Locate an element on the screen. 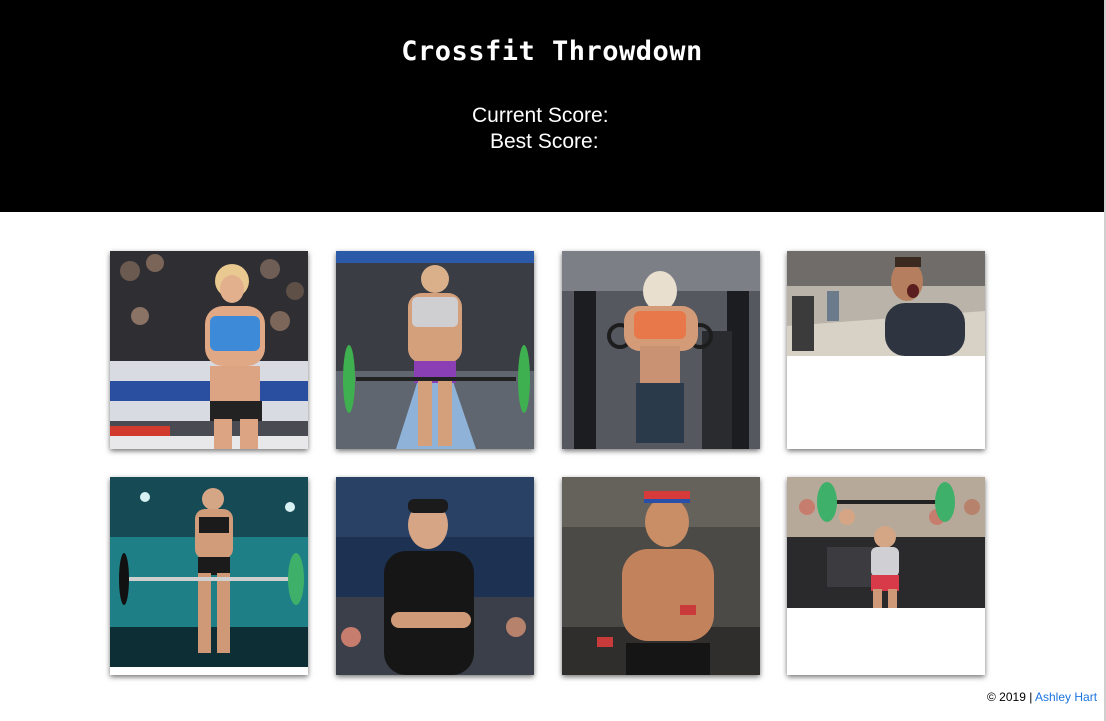 The width and height of the screenshot is (1106, 721). score-panel: Current Score: Best Score: is located at coordinates (540, 129).